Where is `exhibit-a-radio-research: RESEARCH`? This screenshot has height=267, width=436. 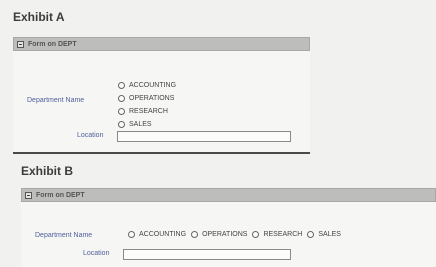 exhibit-a-radio-research: RESEARCH is located at coordinates (147, 111).